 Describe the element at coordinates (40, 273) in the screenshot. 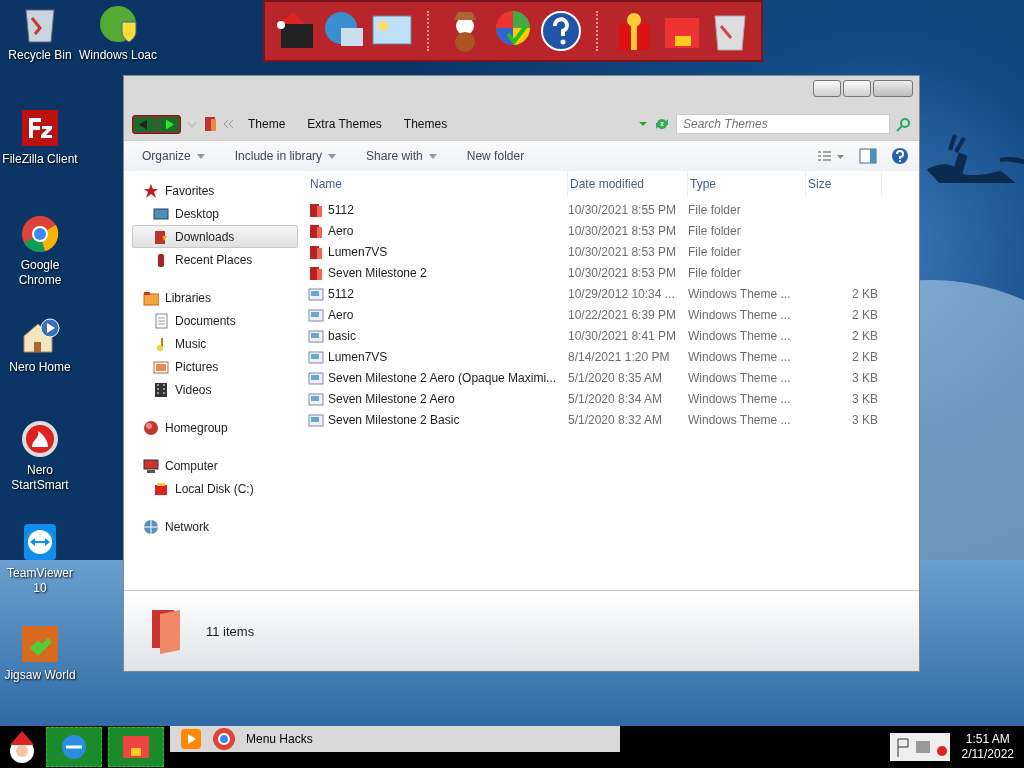

I see `desktop-icon-label: Google Chrome` at that location.